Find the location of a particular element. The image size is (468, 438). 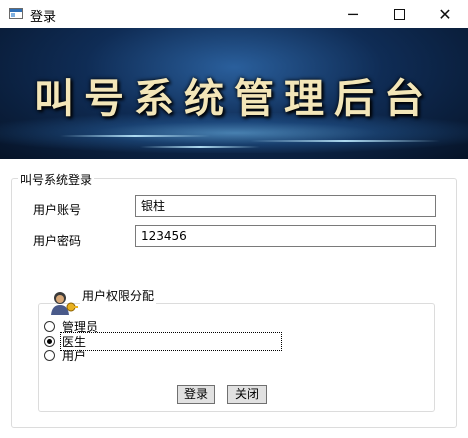

account-label: 用户账号 is located at coordinates (57, 210).